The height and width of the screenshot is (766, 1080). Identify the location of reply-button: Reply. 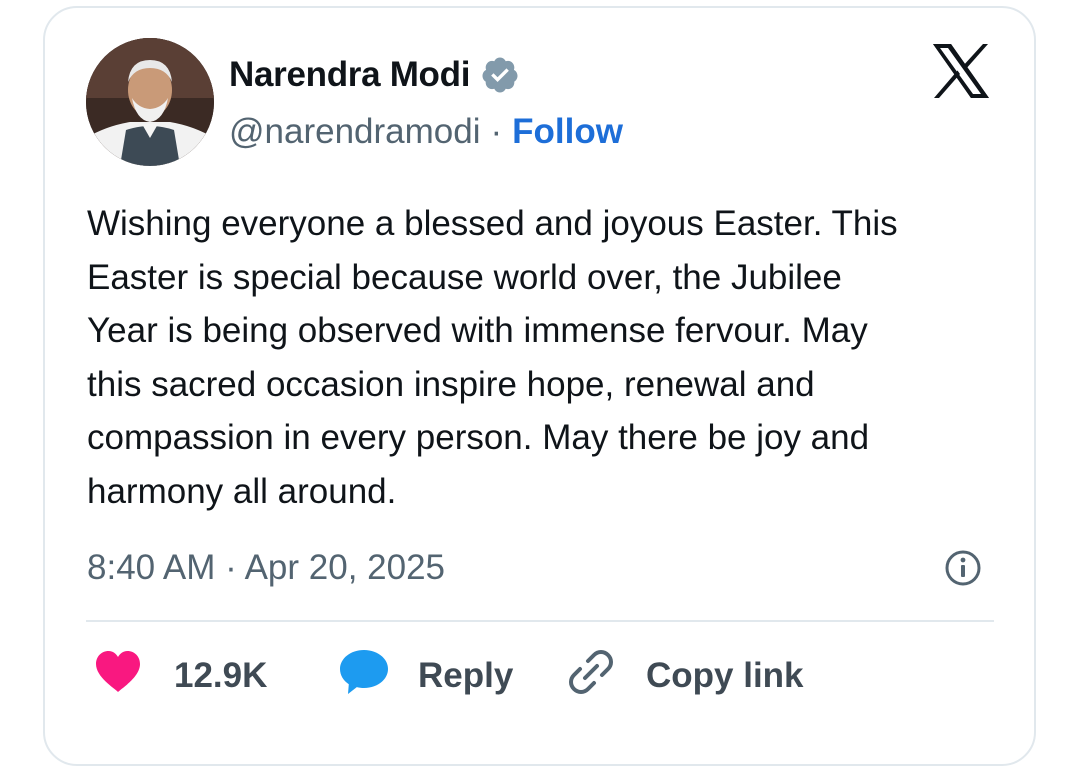
(425, 676).